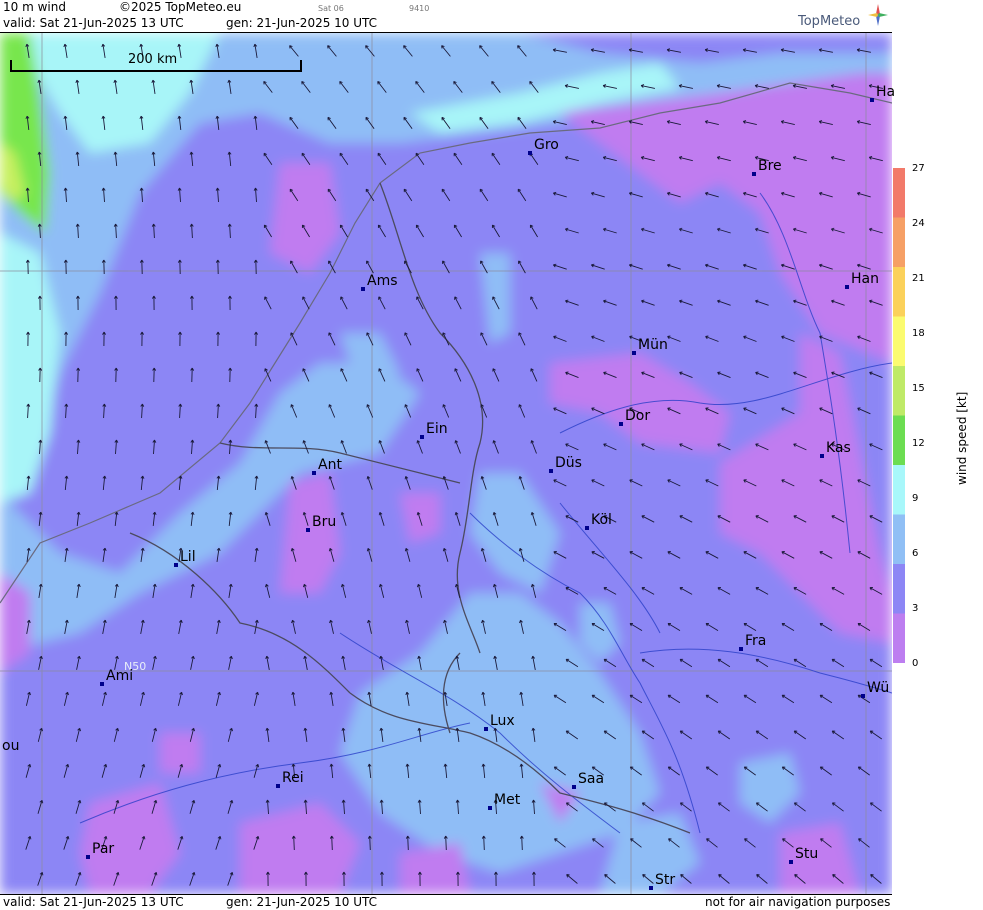 The width and height of the screenshot is (983, 910). Describe the element at coordinates (290, 779) in the screenshot. I see `city-rei: Rei` at that location.